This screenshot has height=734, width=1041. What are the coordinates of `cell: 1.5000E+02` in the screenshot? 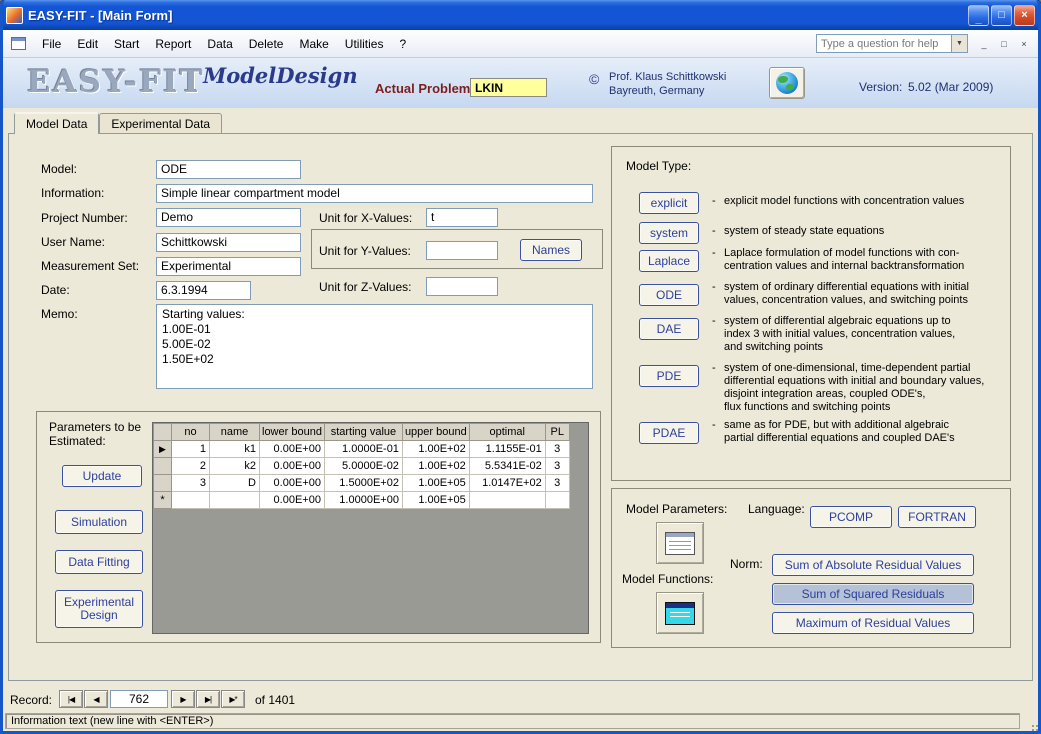 It's located at (363, 483).